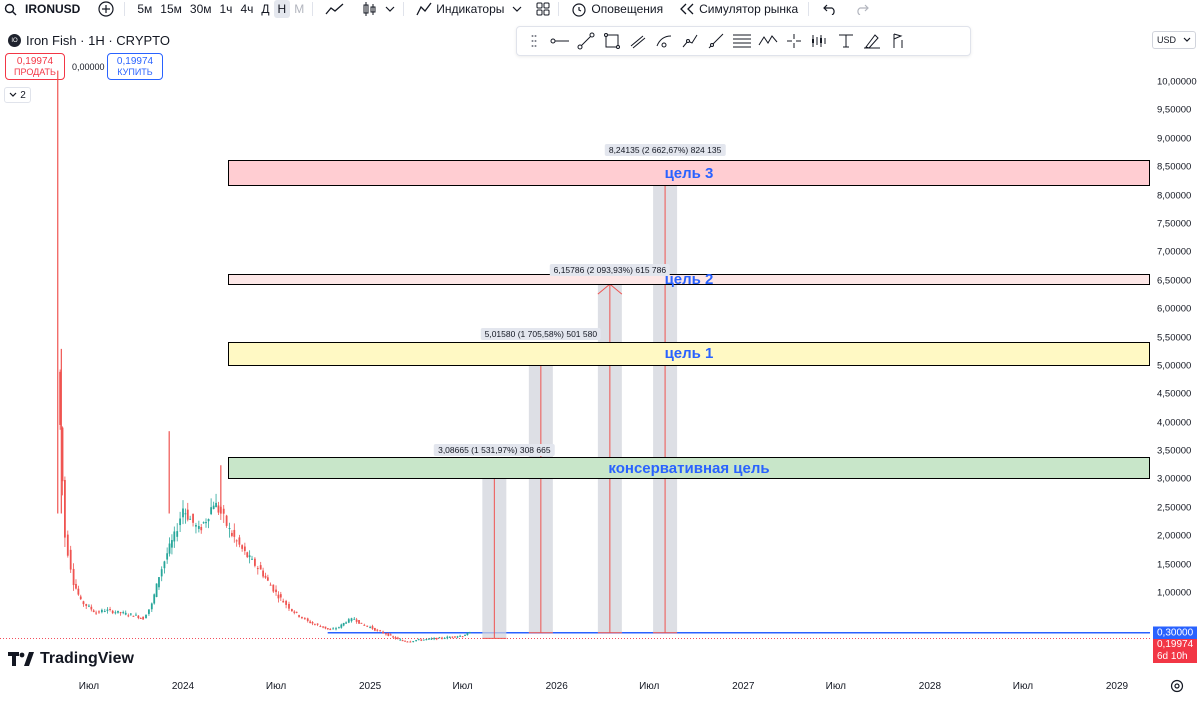 This screenshot has height=701, width=1200. What do you see at coordinates (1174, 394) in the screenshot?
I see `price-tick-label: 4,50000` at bounding box center [1174, 394].